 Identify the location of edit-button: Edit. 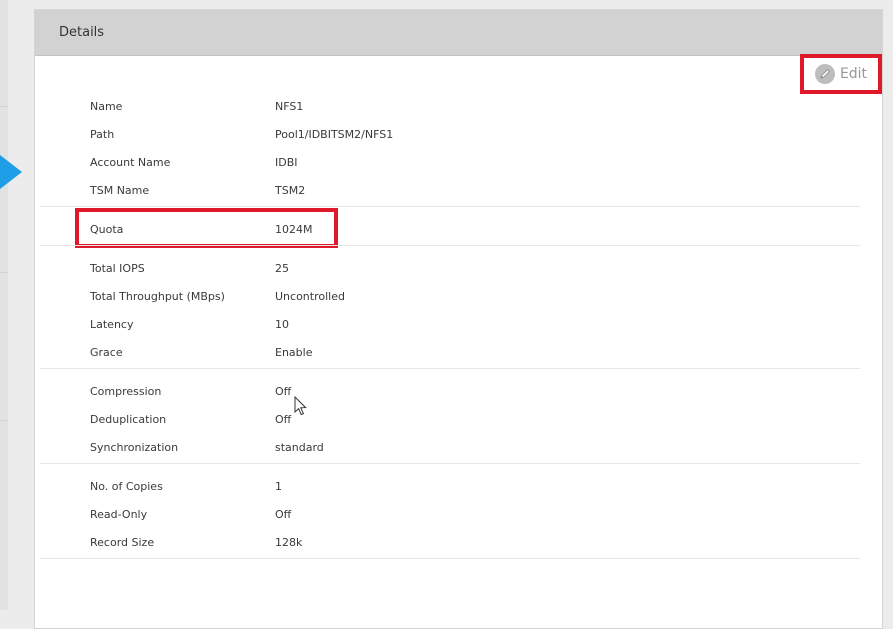
(841, 74).